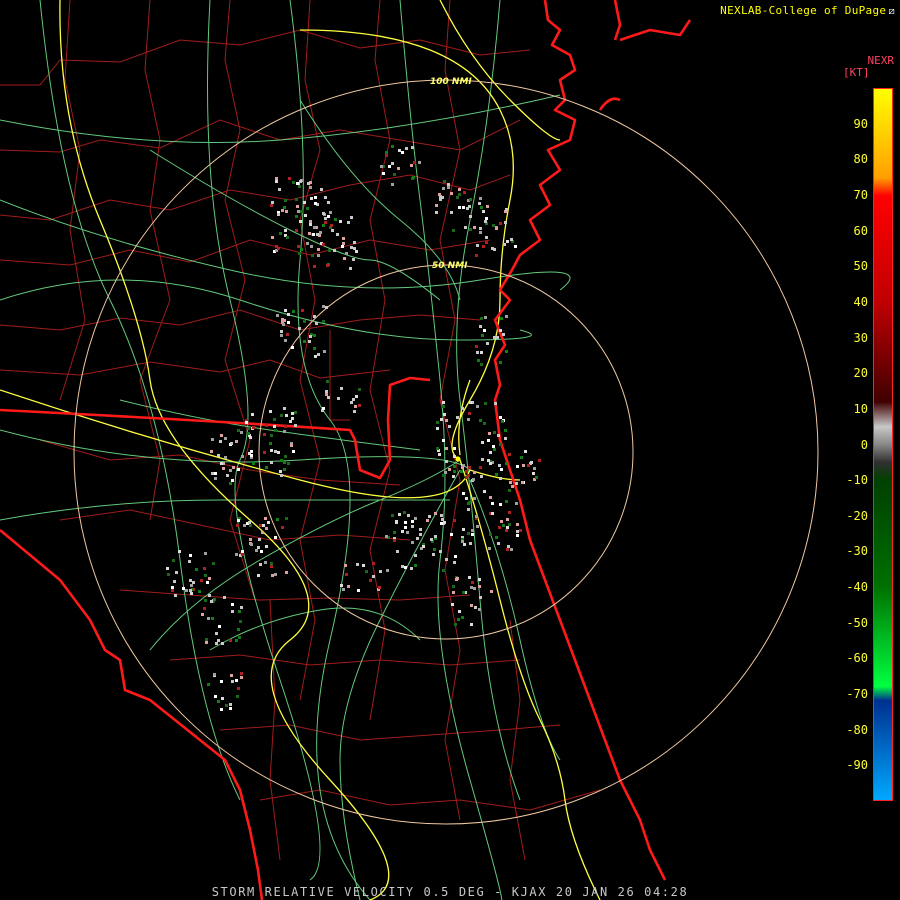 The width and height of the screenshot is (900, 900). What do you see at coordinates (881, 60) in the screenshot?
I see `product-label: NEXR` at bounding box center [881, 60].